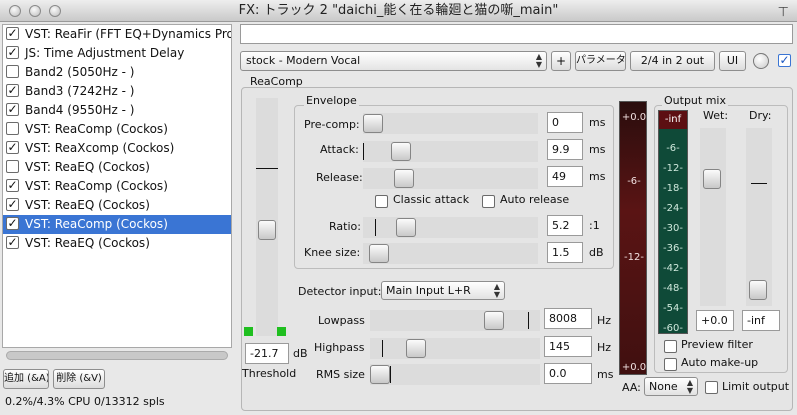  What do you see at coordinates (759, 217) in the screenshot?
I see `dry-slider-track` at bounding box center [759, 217].